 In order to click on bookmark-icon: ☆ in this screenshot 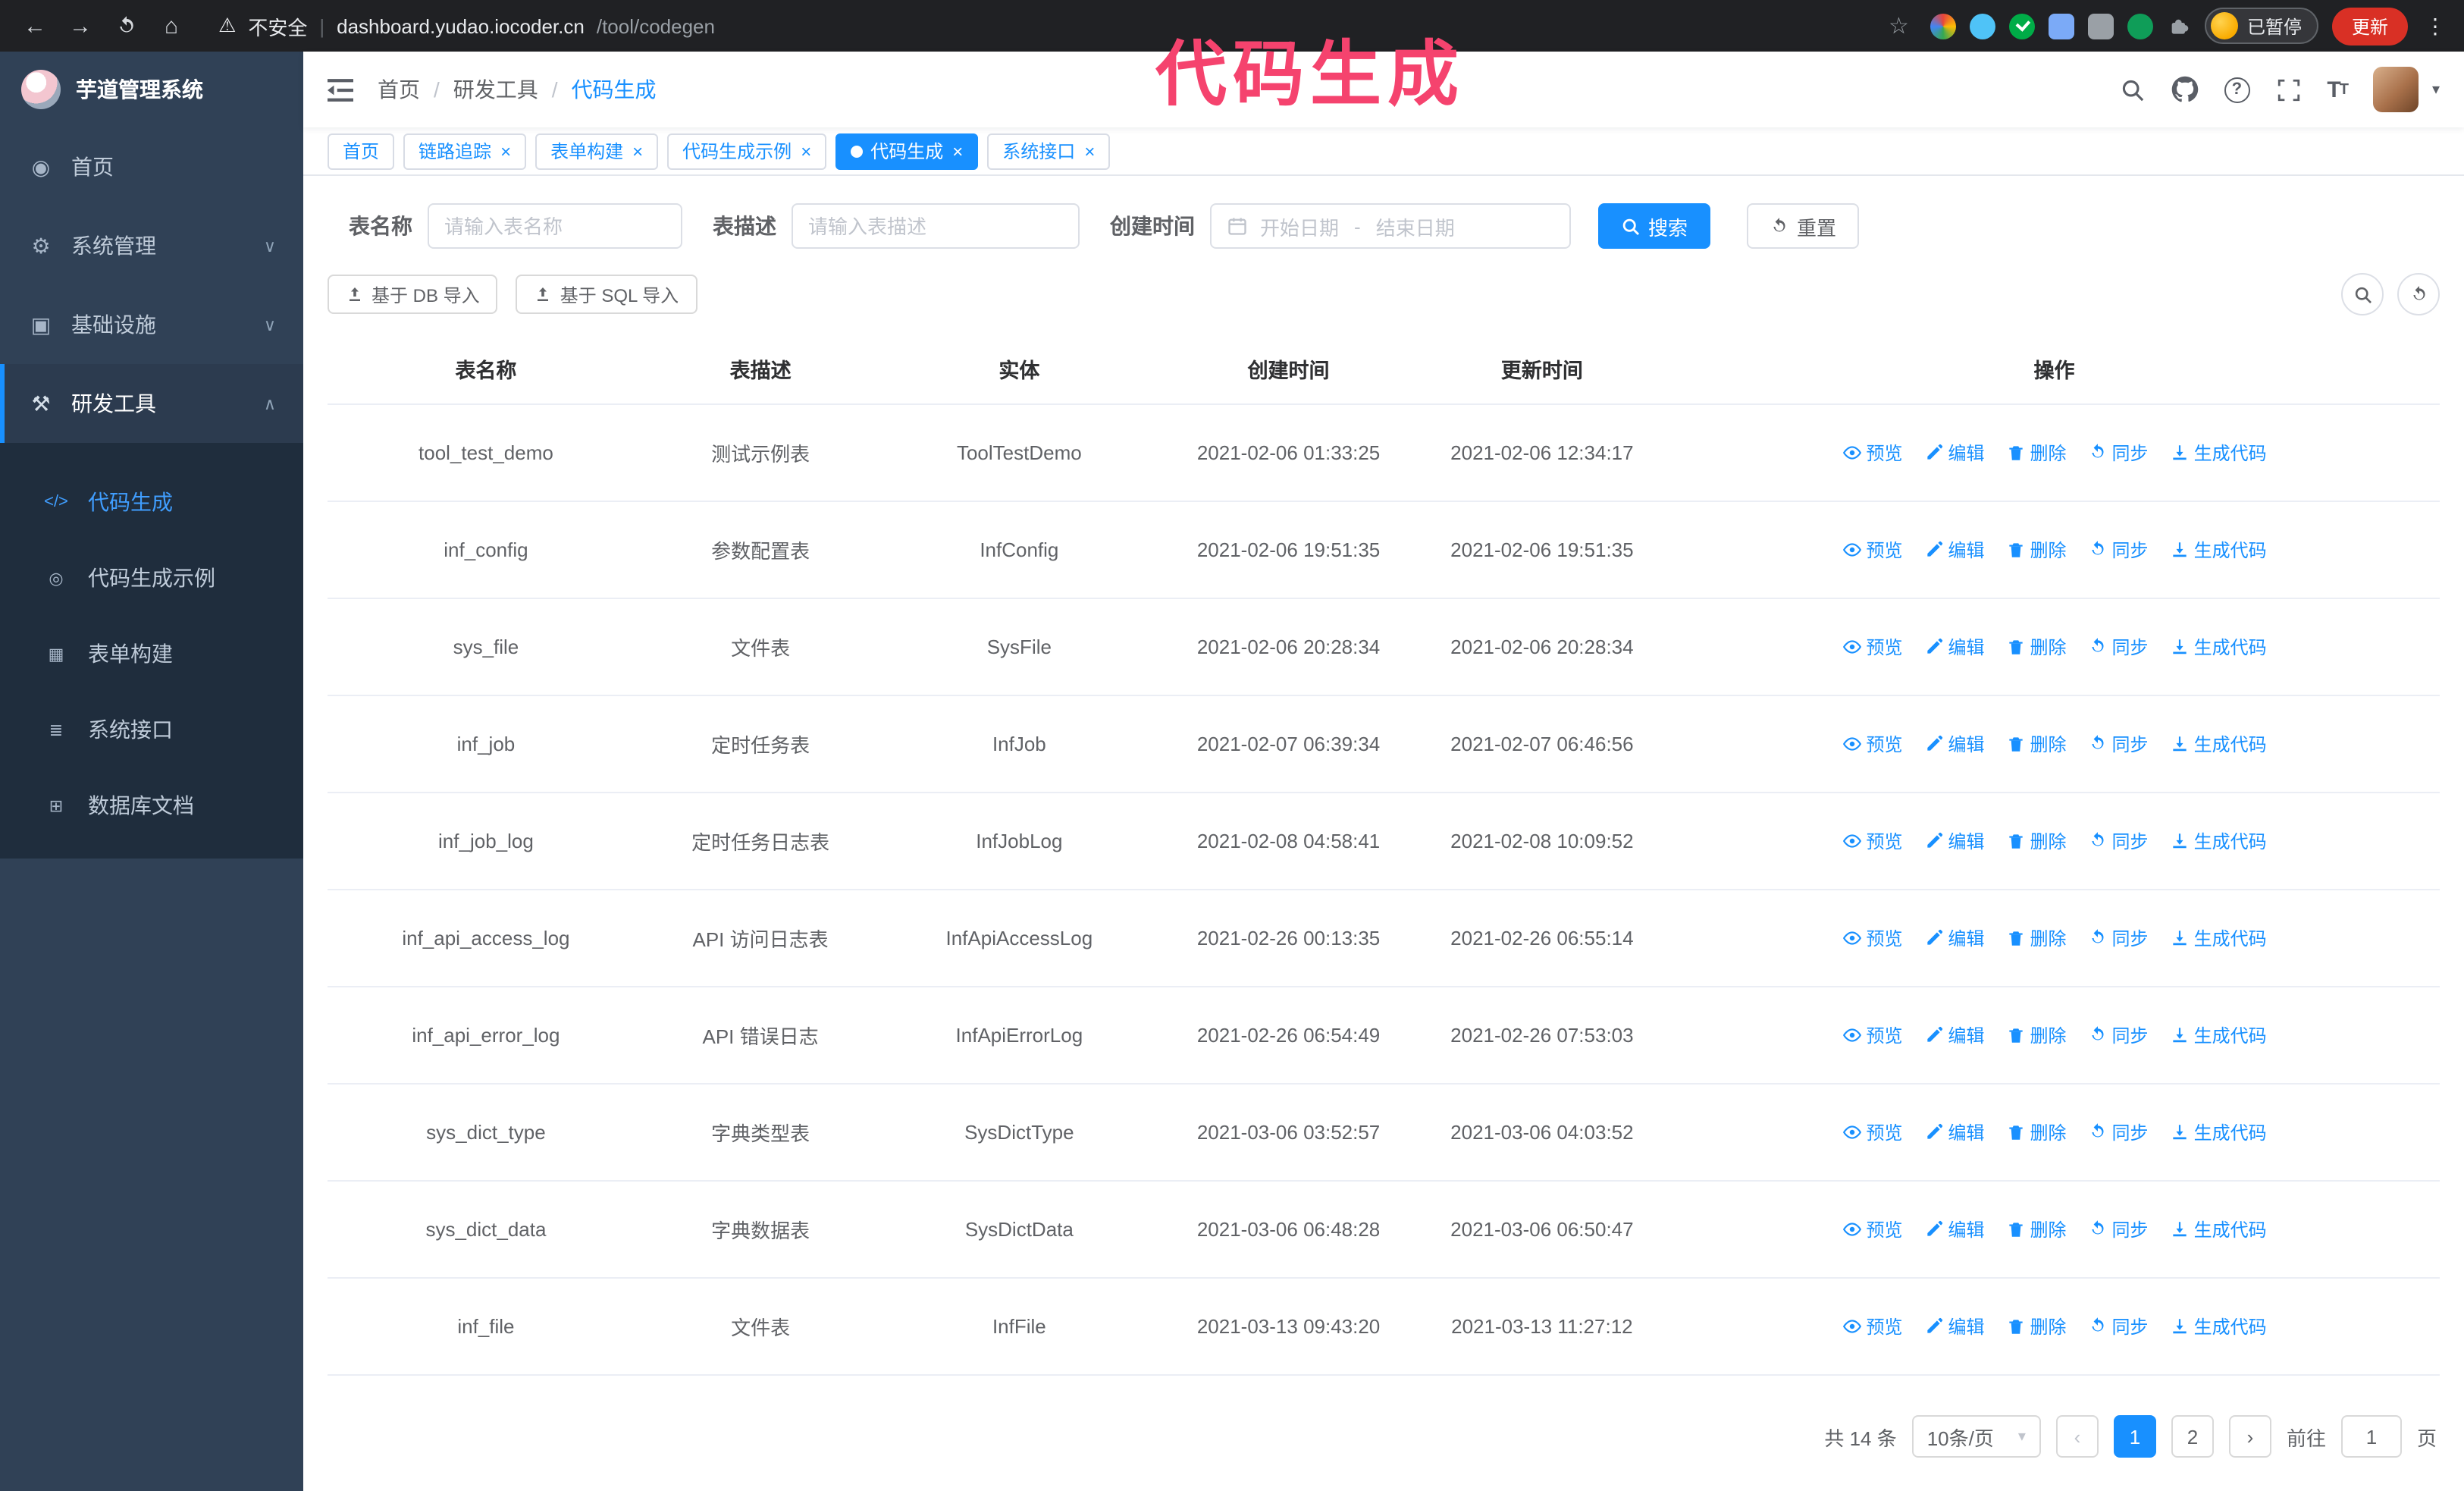, I will do `click(1906, 25)`.